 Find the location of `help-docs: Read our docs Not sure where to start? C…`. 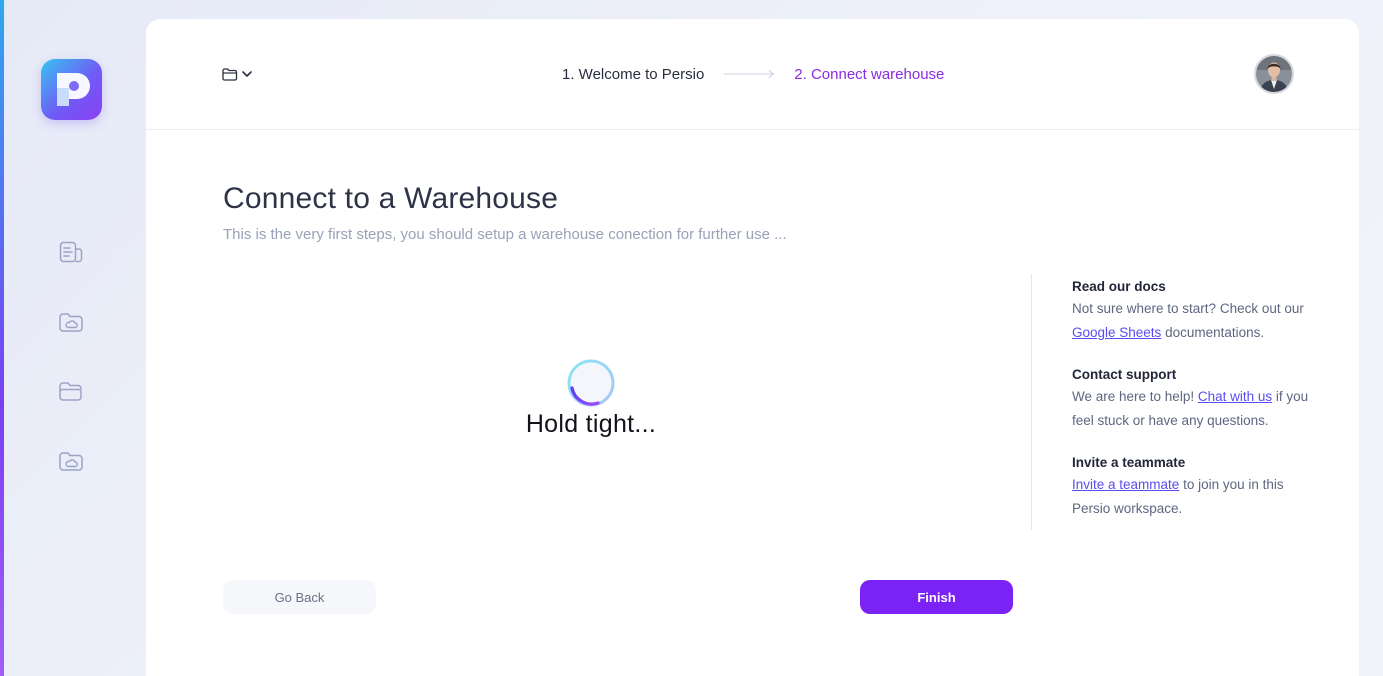

help-docs: Read our docs Not sure where to start? C… is located at coordinates (1197, 311).